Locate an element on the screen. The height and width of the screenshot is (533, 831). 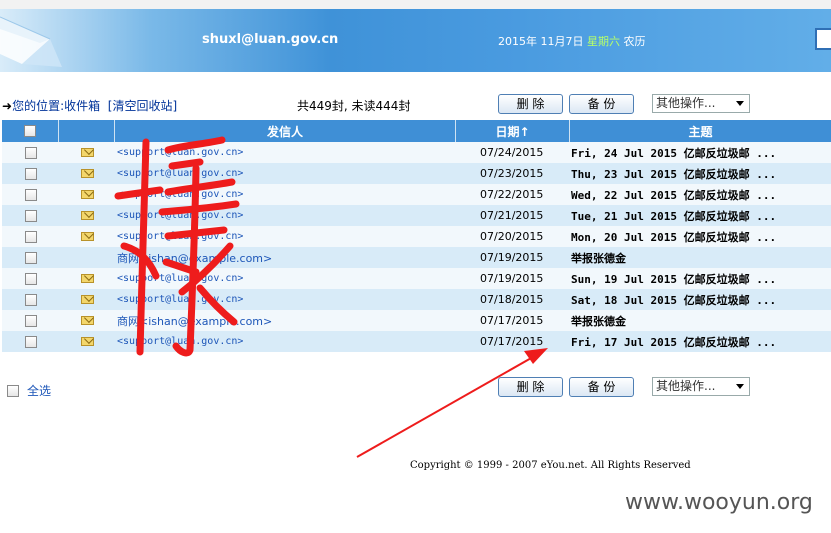
header-corner-widget is located at coordinates (823, 39).